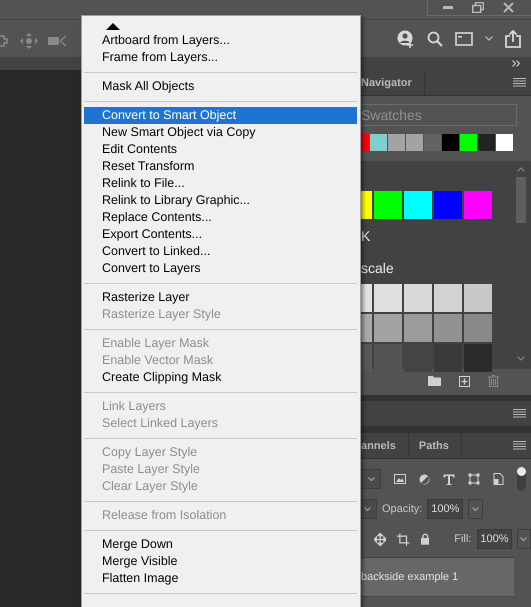  What do you see at coordinates (493, 381) in the screenshot?
I see `trash-icon` at bounding box center [493, 381].